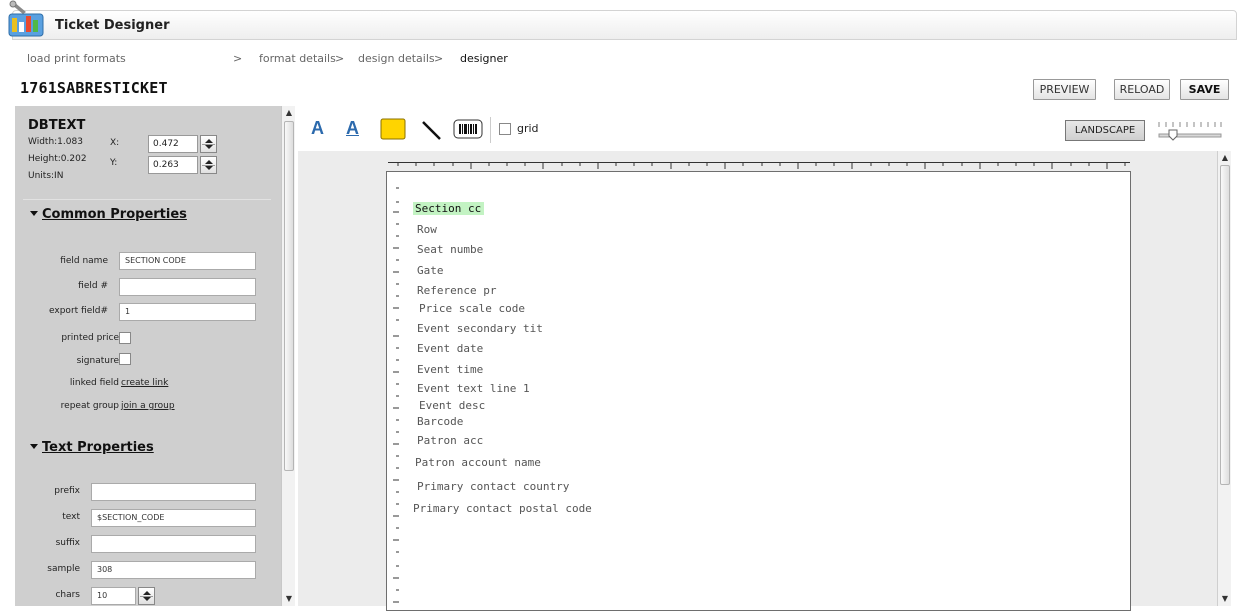 The image size is (1239, 615). What do you see at coordinates (317, 131) in the screenshot?
I see `text-tool-icon: A` at bounding box center [317, 131].